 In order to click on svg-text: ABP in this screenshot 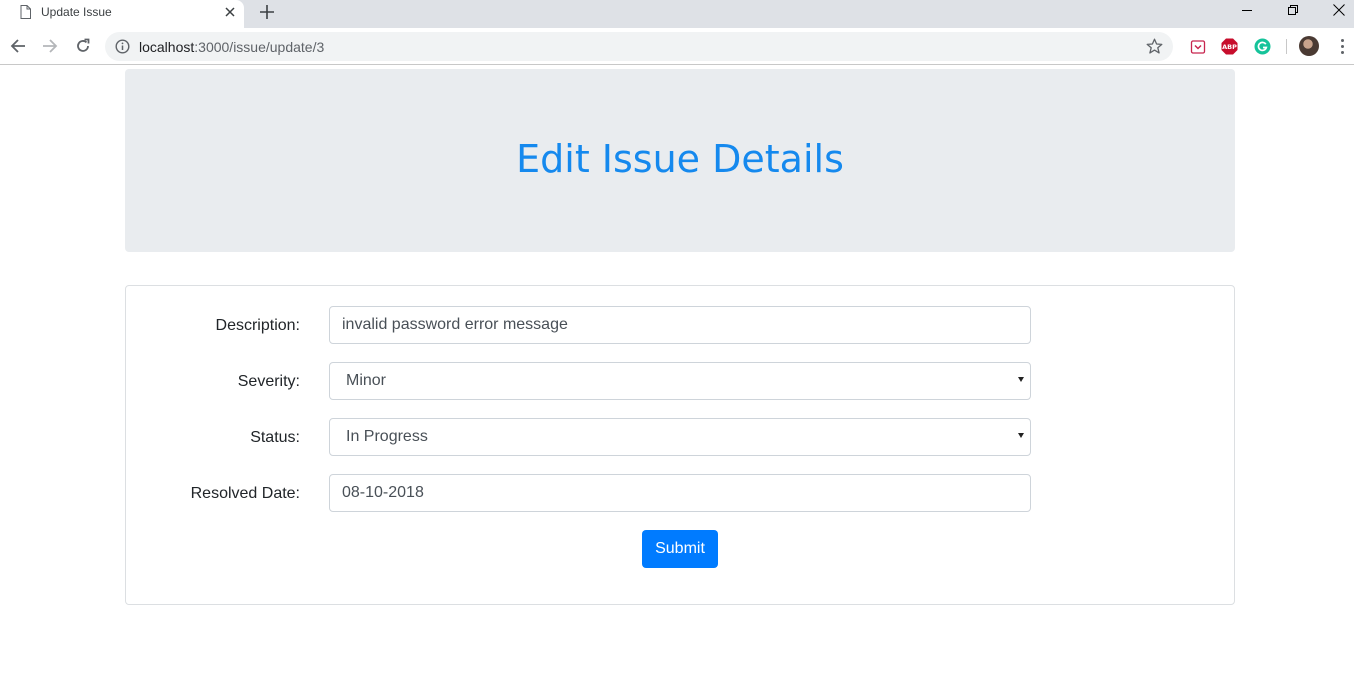, I will do `click(1229, 47)`.